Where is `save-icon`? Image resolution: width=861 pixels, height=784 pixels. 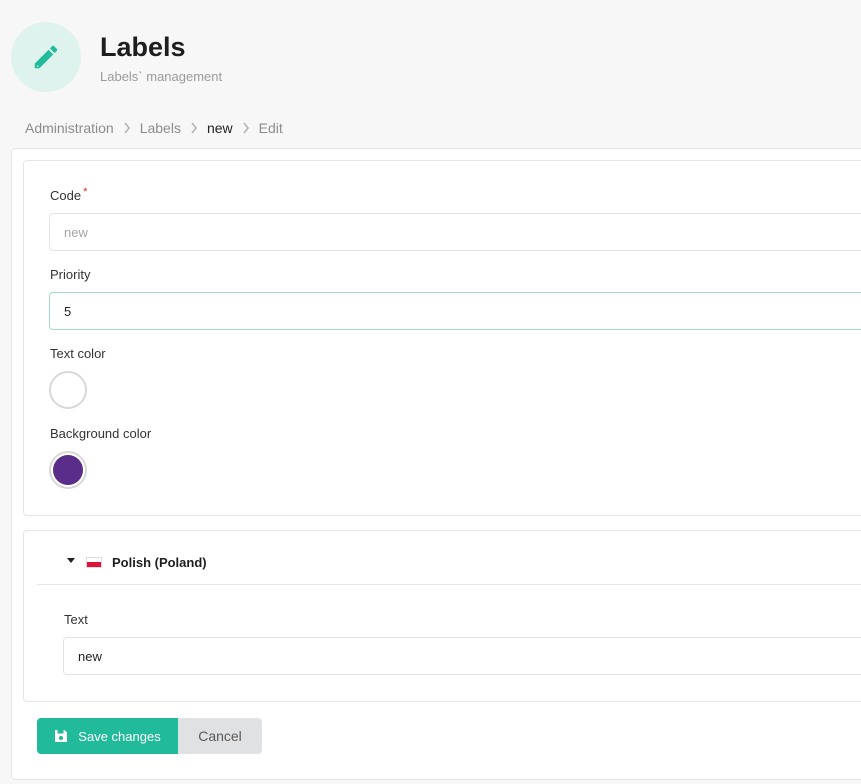
save-icon is located at coordinates (61, 736).